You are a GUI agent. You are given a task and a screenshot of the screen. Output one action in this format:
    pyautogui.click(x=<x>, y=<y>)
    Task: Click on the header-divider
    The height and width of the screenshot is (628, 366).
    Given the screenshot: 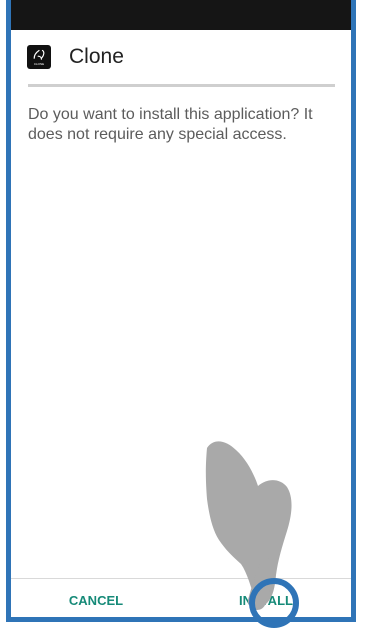 What is the action you would take?
    pyautogui.click(x=181, y=85)
    